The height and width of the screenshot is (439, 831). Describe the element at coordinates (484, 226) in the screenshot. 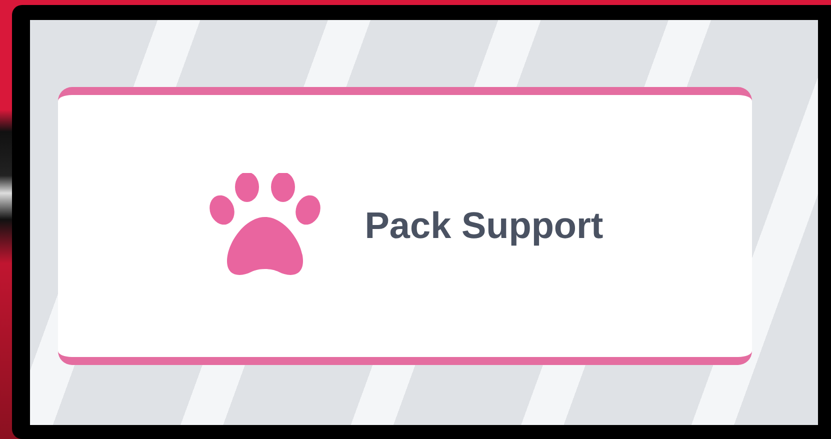

I see `card-label: Pack Support` at that location.